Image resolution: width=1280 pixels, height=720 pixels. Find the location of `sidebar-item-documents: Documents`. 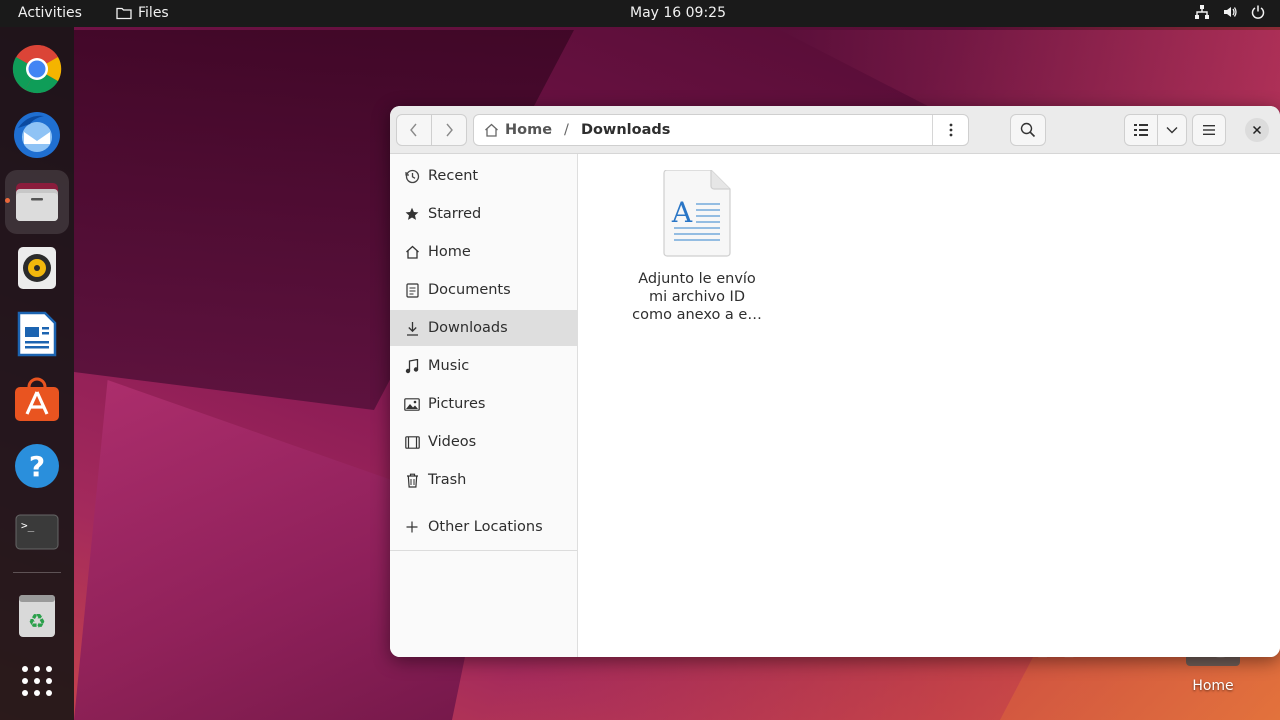

sidebar-item-documents: Documents is located at coordinates (483, 290).